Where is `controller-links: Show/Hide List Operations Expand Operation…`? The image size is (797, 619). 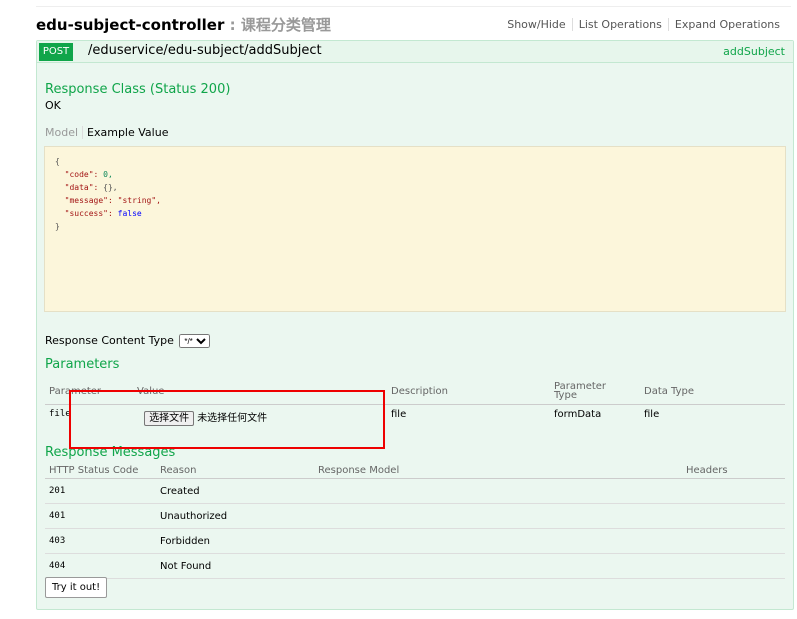
controller-links: Show/Hide List Operations Expand Operation… is located at coordinates (643, 24).